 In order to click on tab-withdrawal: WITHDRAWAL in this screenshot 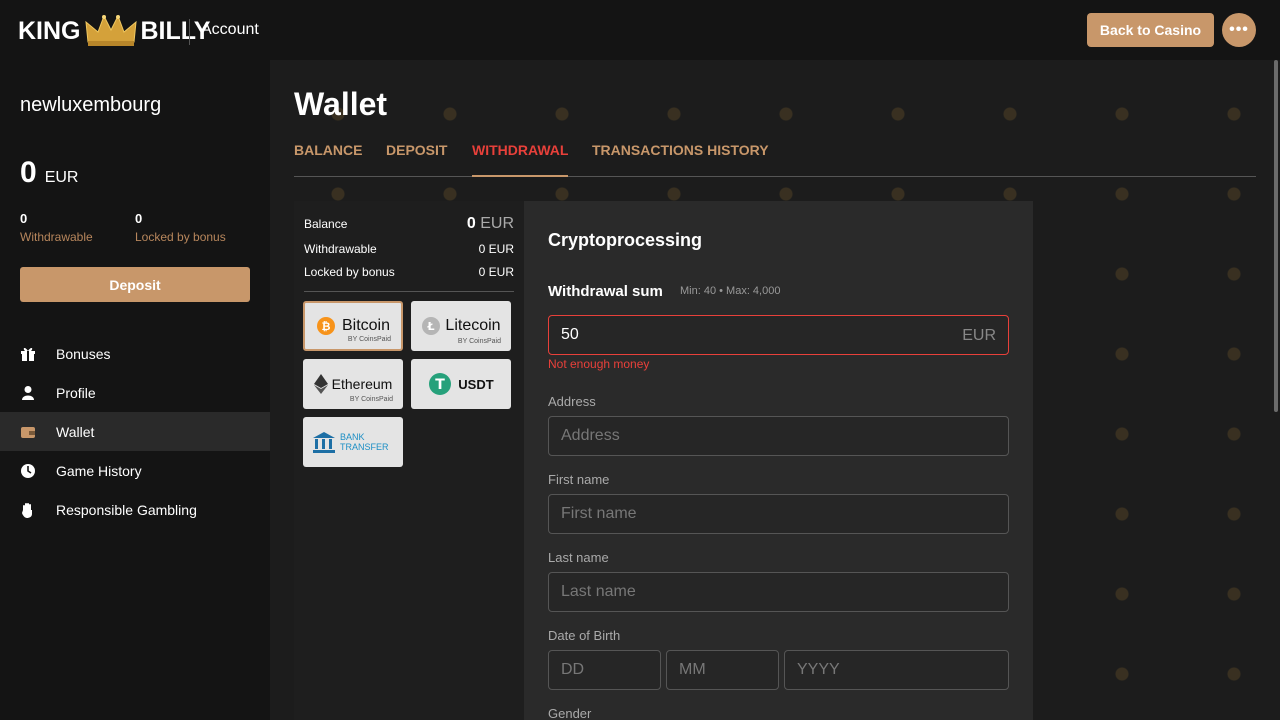, I will do `click(520, 159)`.